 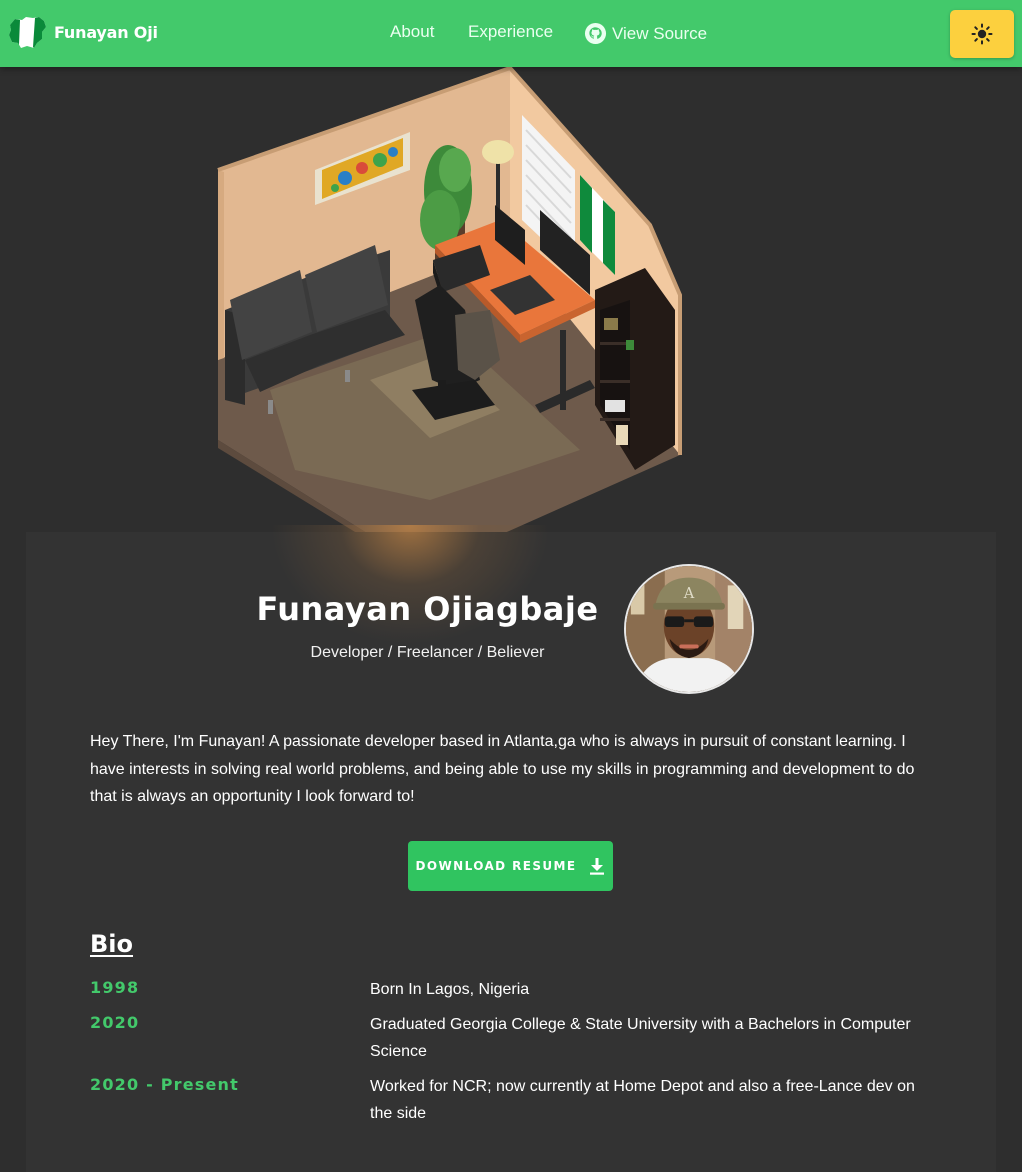 What do you see at coordinates (164, 1084) in the screenshot?
I see `bio-year: 2020 - Present` at bounding box center [164, 1084].